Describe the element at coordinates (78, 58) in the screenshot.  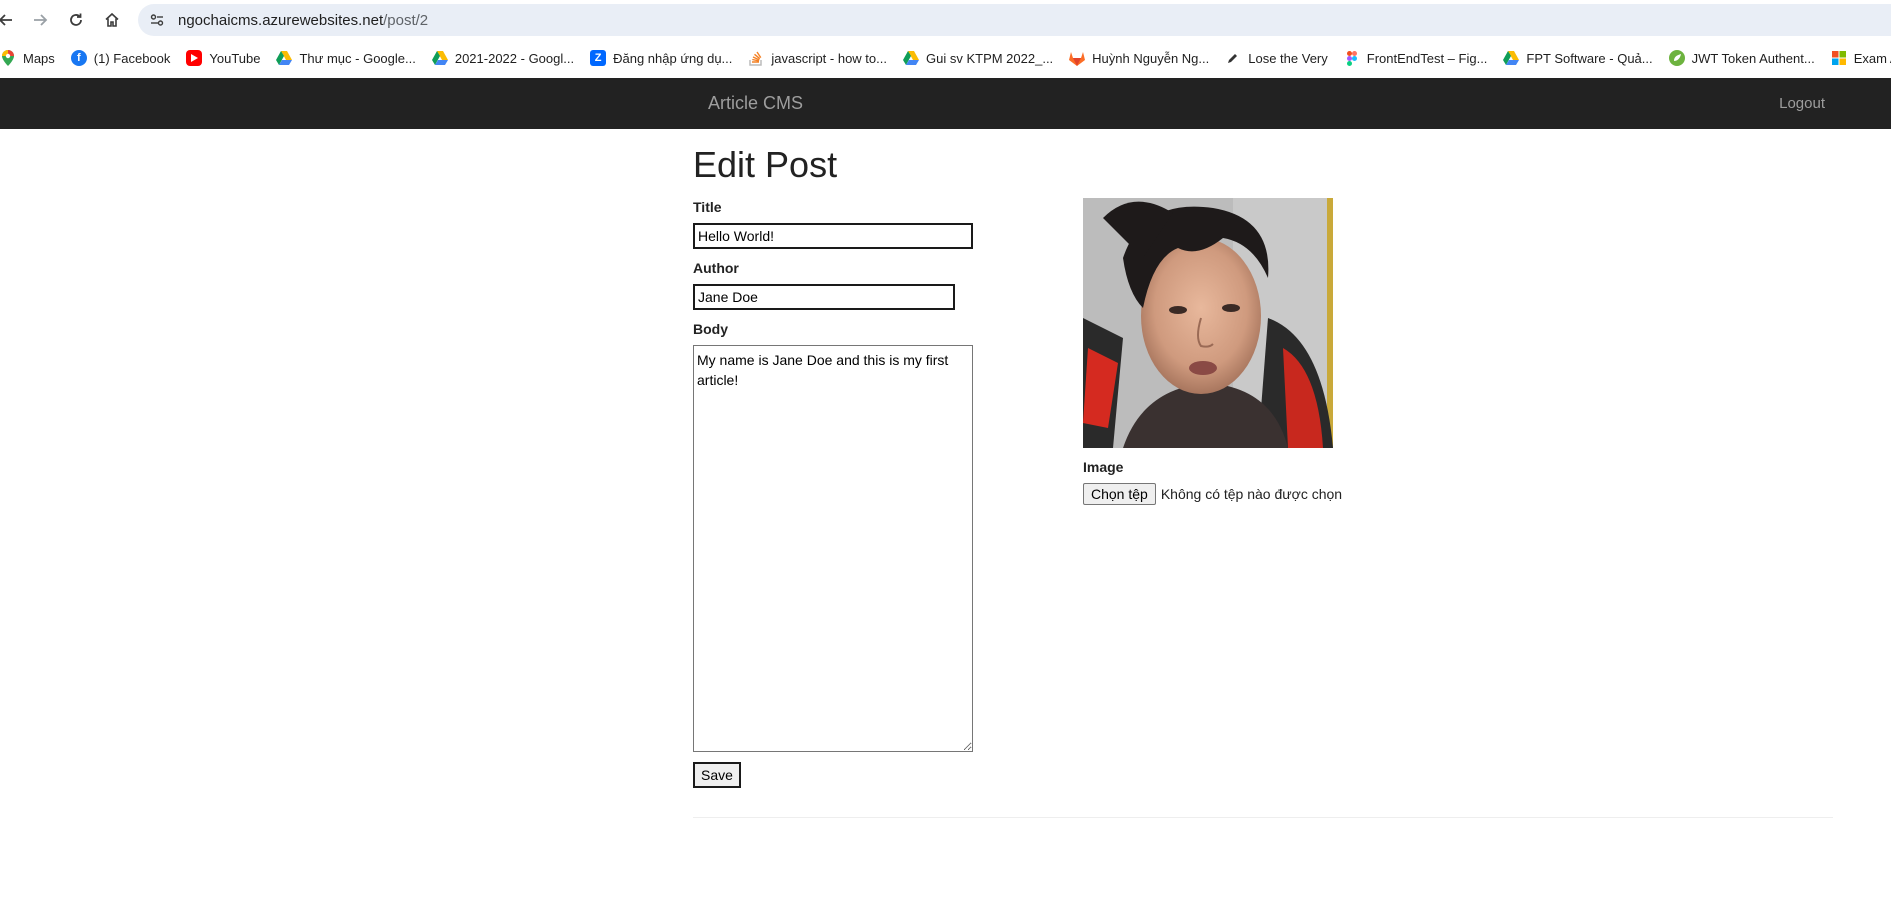
I see `facebook-icon: f` at that location.